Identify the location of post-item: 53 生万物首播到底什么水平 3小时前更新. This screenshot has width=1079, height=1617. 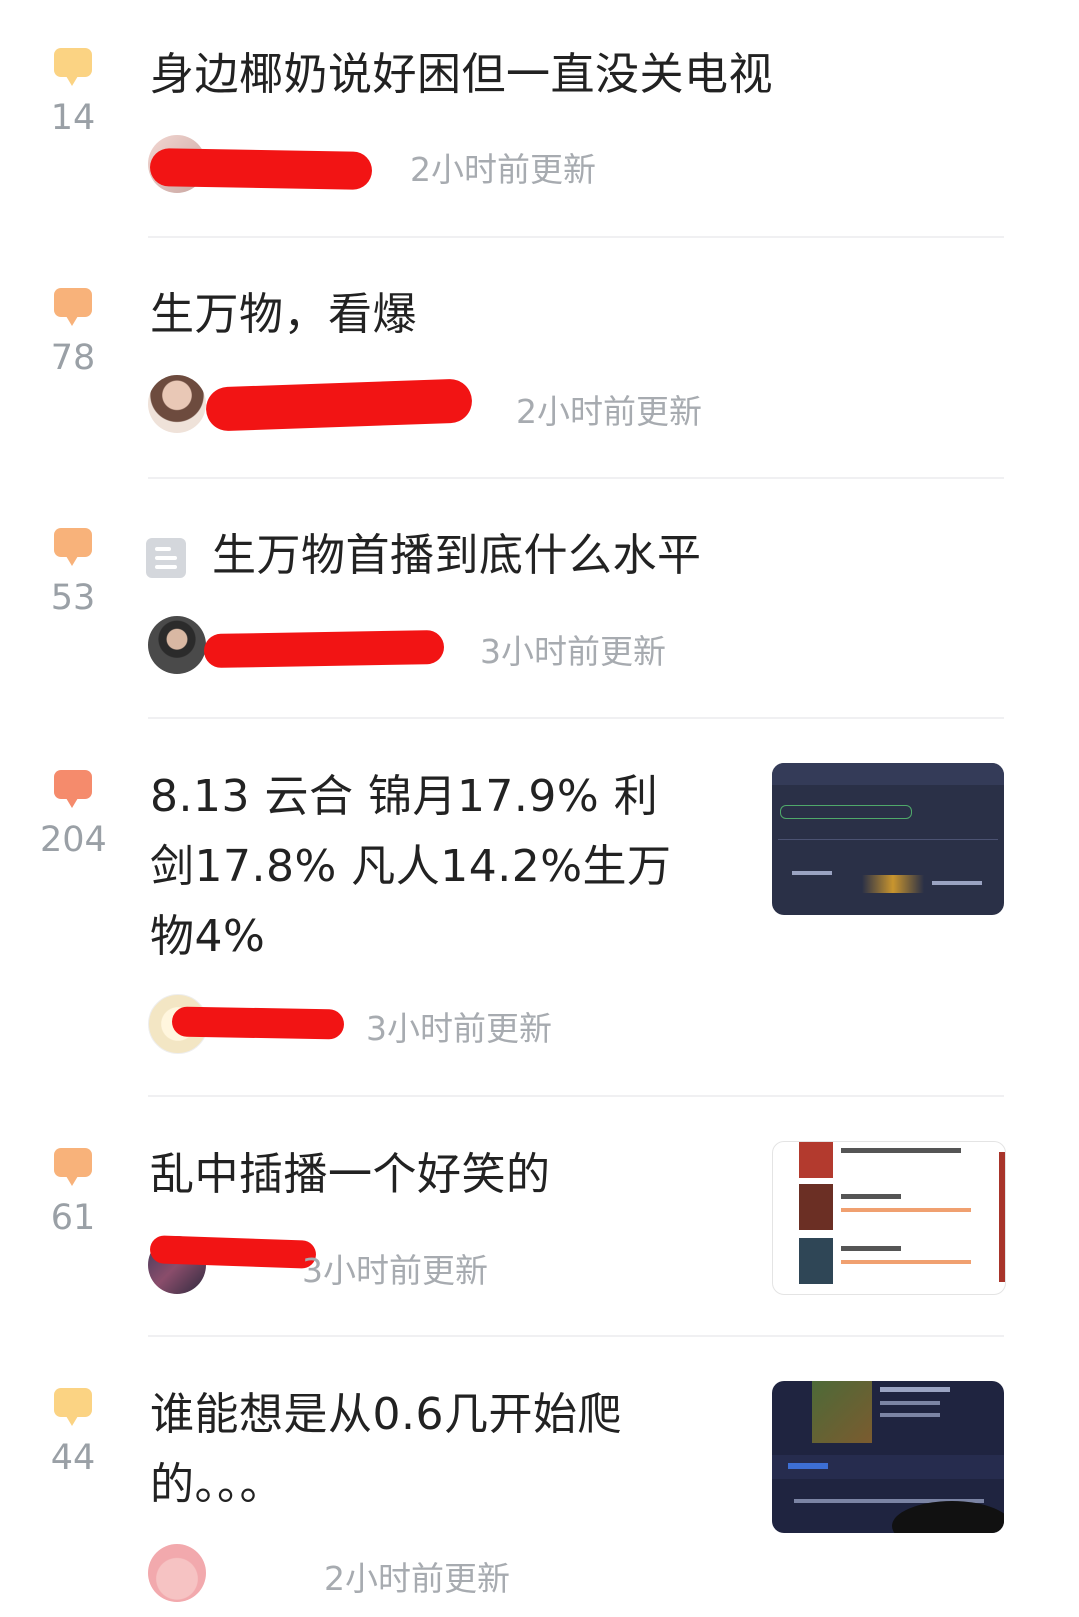
(539, 598).